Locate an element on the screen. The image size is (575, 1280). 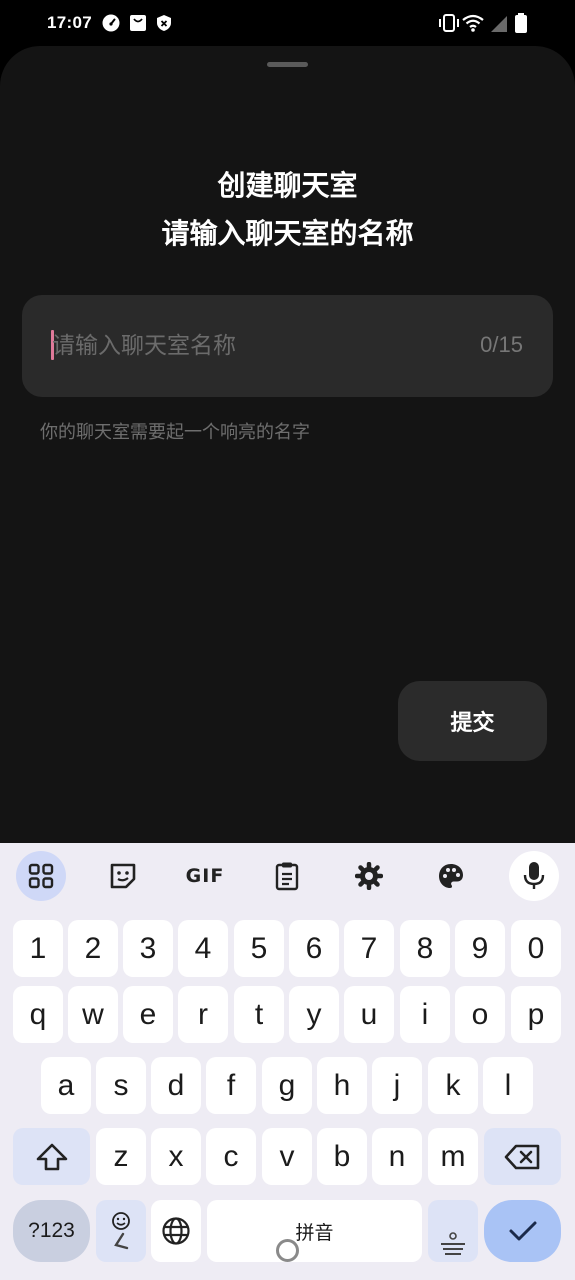
submit-button: 提交 is located at coordinates (472, 721).